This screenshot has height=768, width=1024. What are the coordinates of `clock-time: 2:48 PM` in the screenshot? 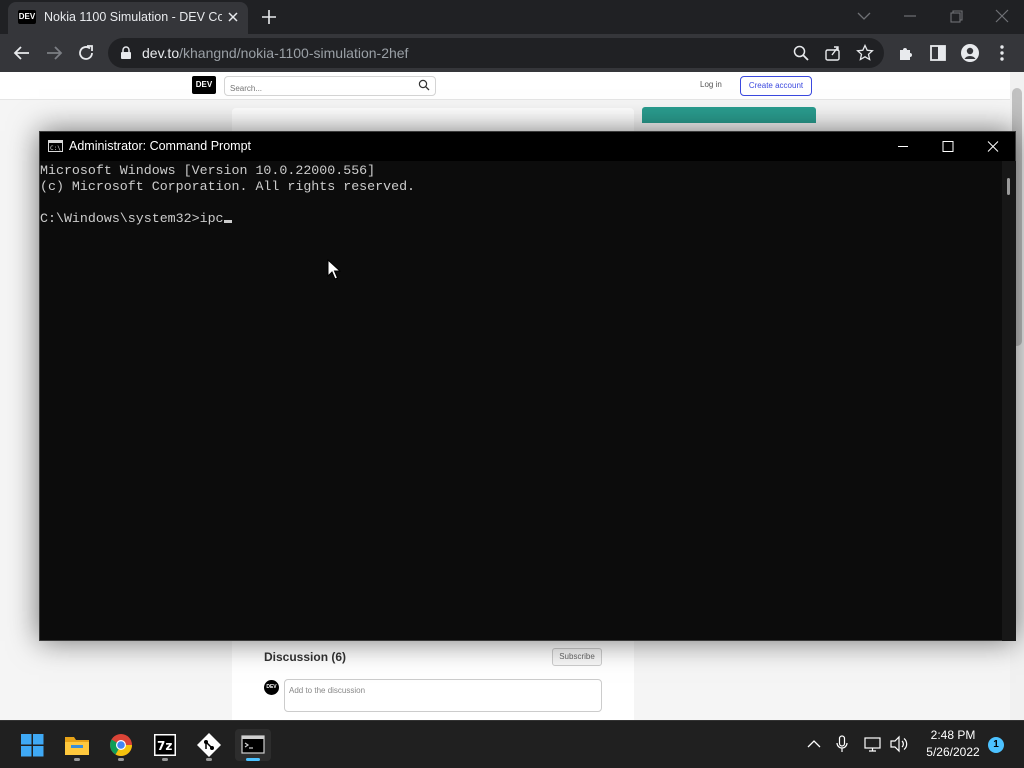 It's located at (953, 735).